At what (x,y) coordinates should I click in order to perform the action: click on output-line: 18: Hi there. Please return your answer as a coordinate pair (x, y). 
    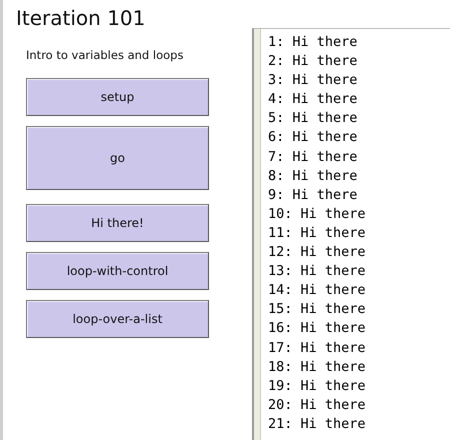
    Looking at the image, I should click on (317, 367).